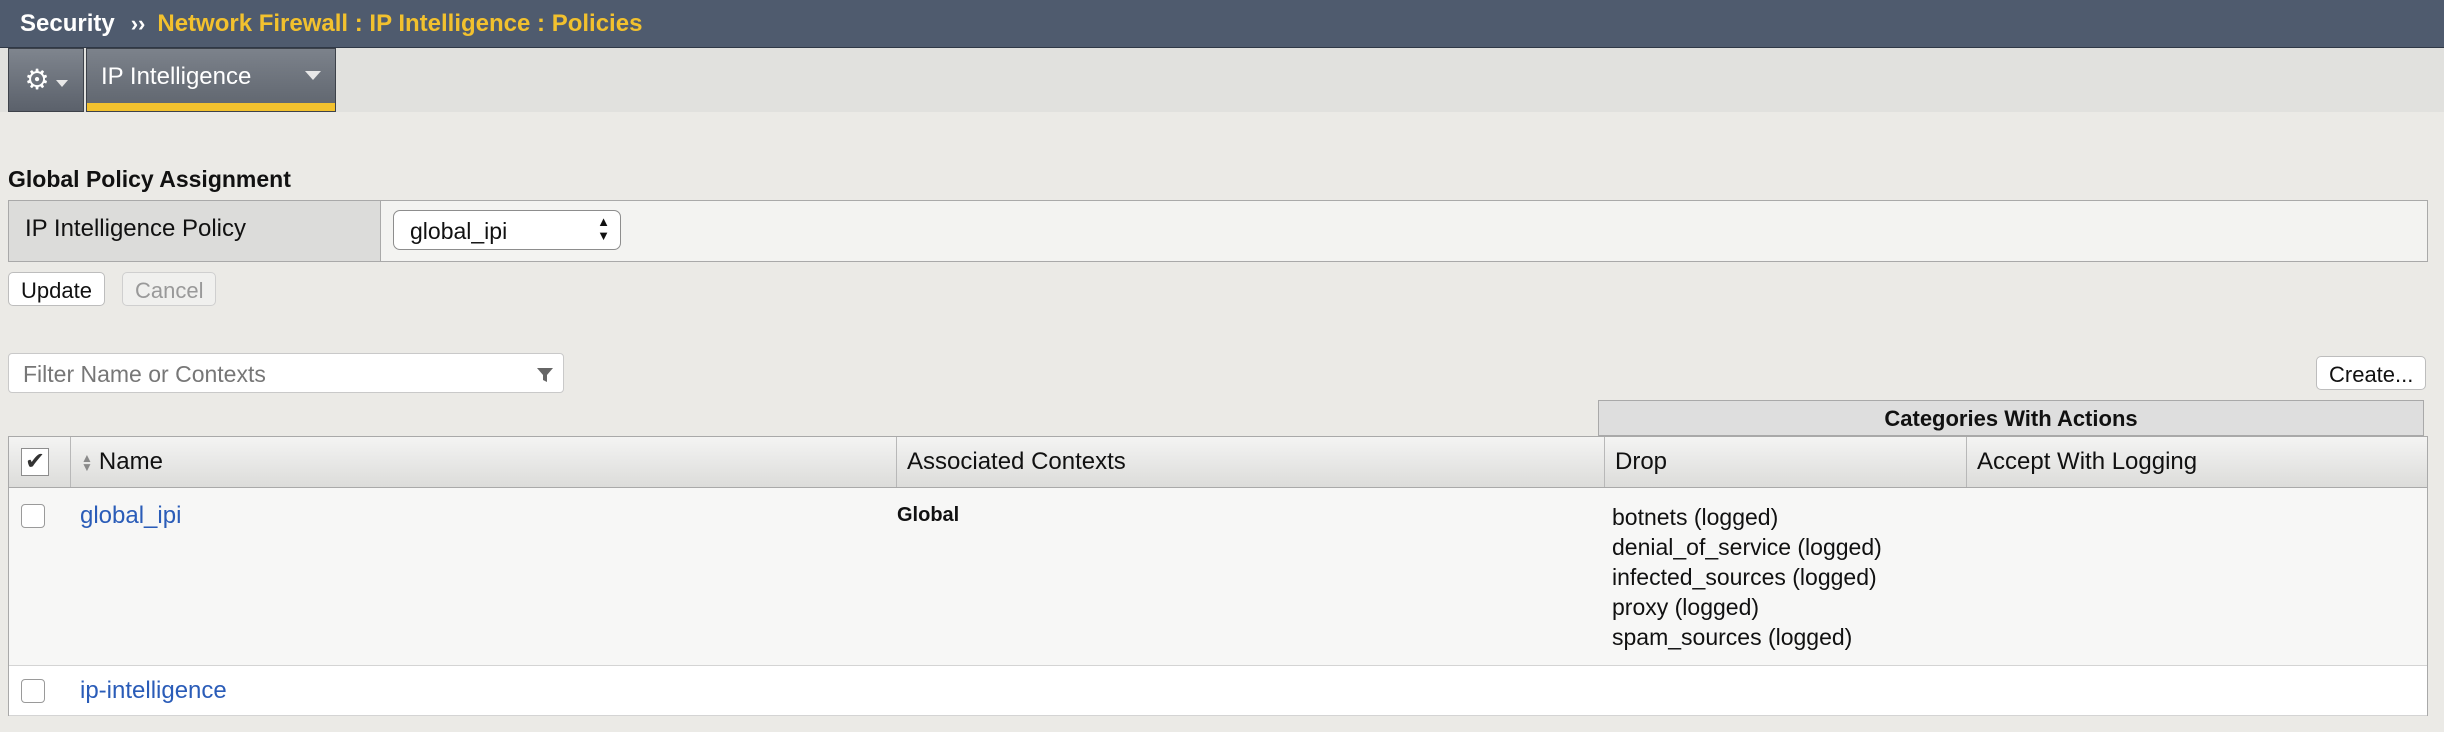 The height and width of the screenshot is (732, 2444). Describe the element at coordinates (67, 24) in the screenshot. I see `breadcrumb-section: Security` at that location.